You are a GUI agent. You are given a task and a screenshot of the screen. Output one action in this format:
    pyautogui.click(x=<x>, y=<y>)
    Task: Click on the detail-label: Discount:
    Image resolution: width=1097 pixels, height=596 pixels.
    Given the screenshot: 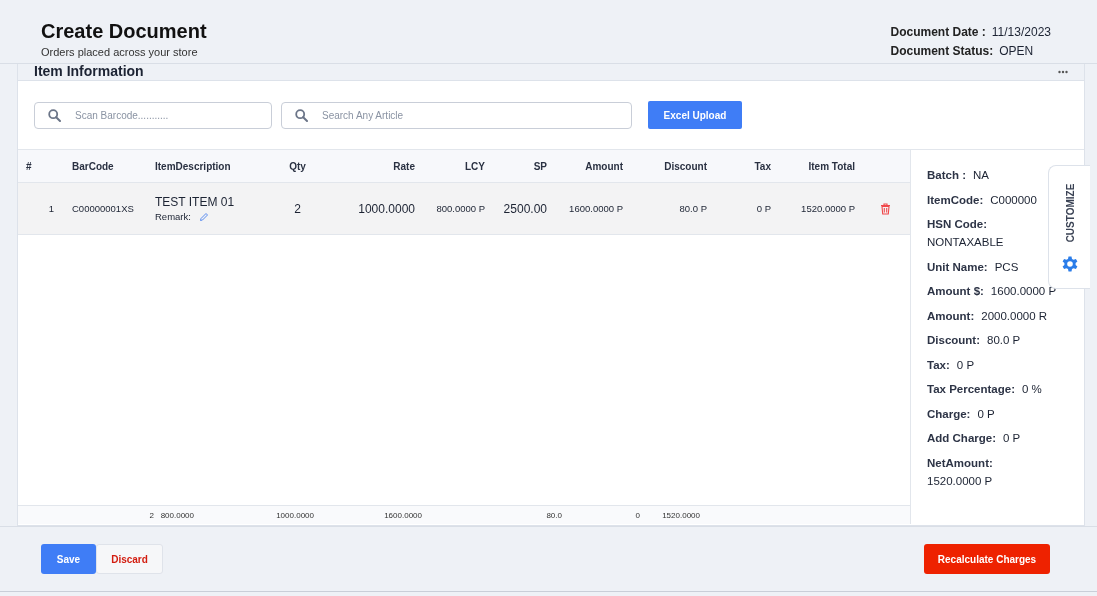 What is the action you would take?
    pyautogui.click(x=954, y=340)
    